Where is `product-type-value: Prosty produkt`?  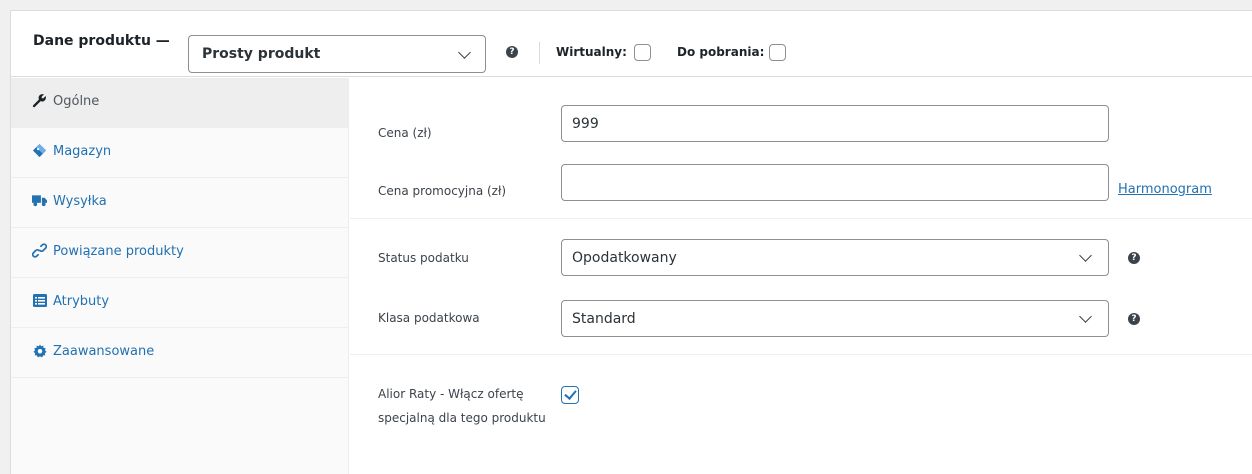
product-type-value: Prosty produkt is located at coordinates (261, 54).